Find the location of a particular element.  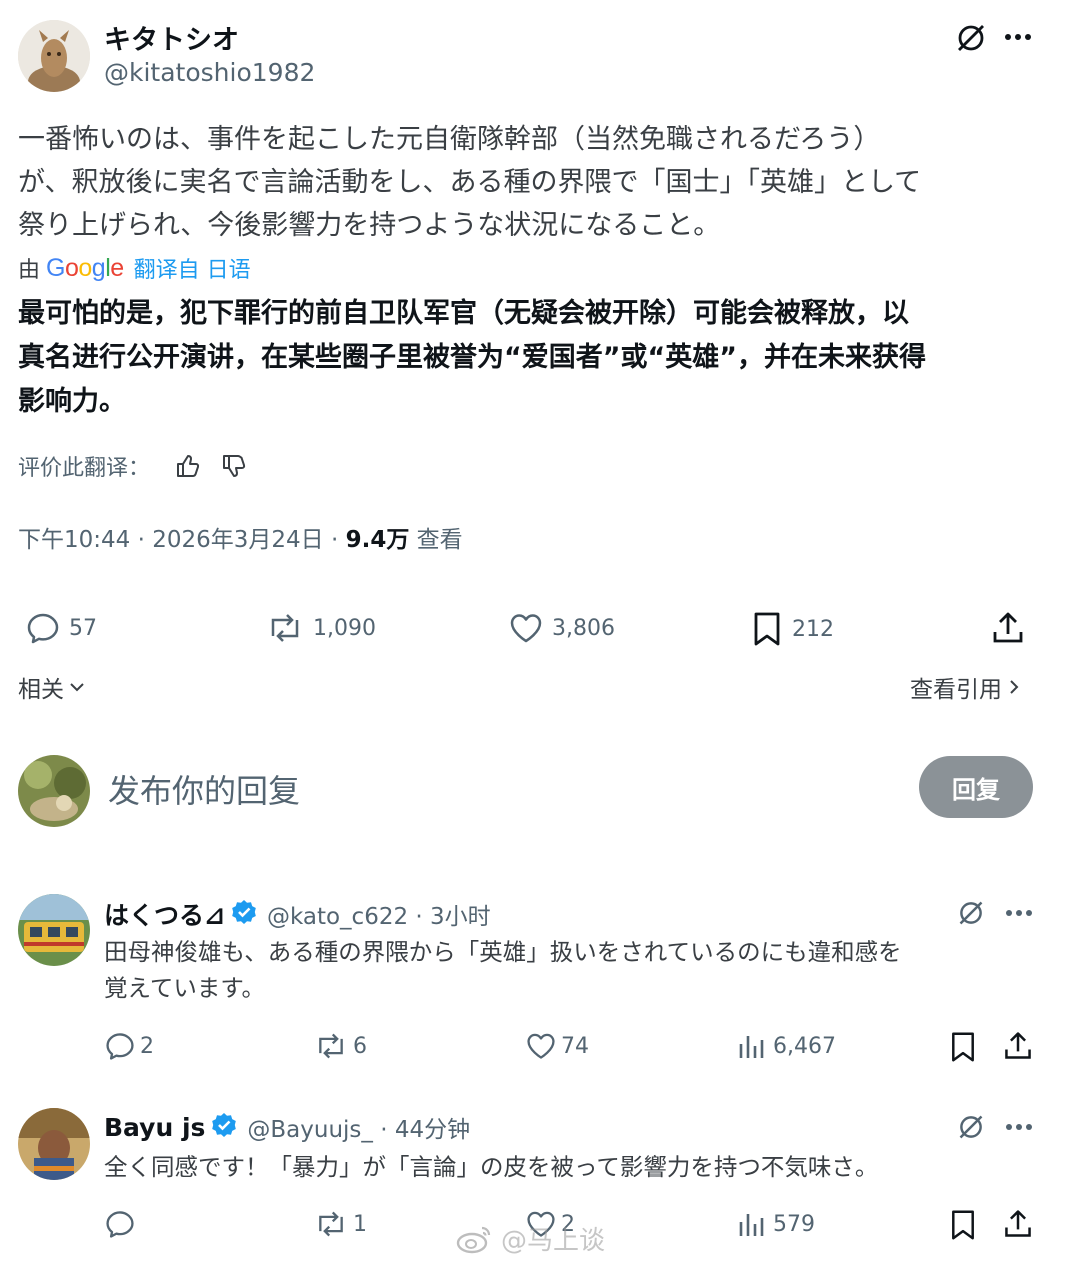

reply-count: 2 is located at coordinates (147, 1046).